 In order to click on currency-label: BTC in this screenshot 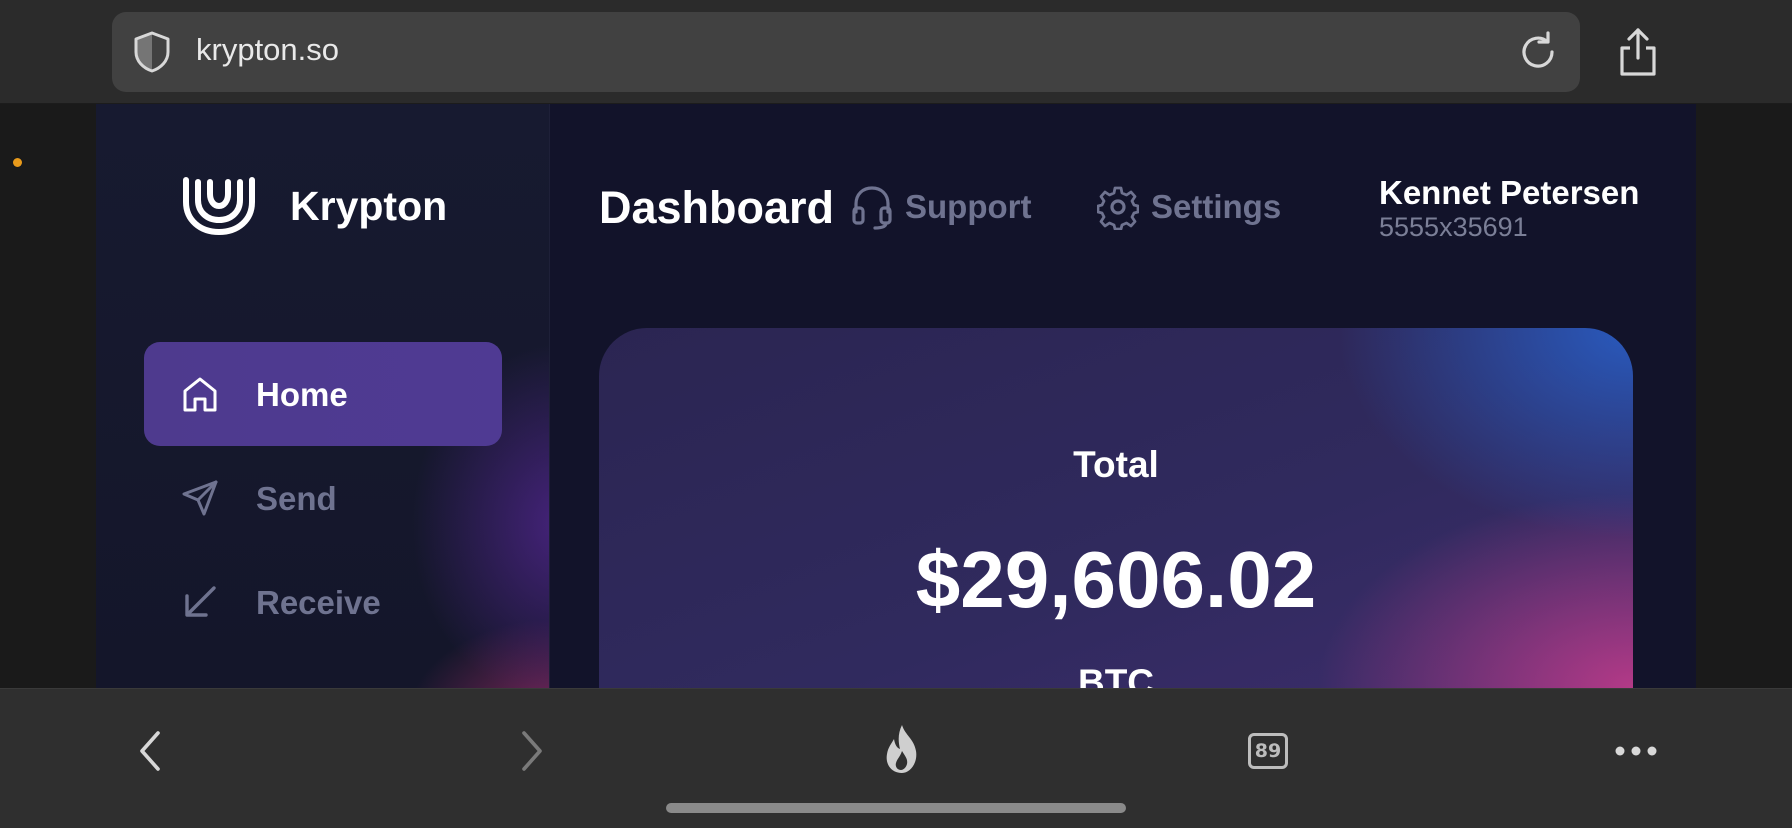, I will do `click(1116, 675)`.